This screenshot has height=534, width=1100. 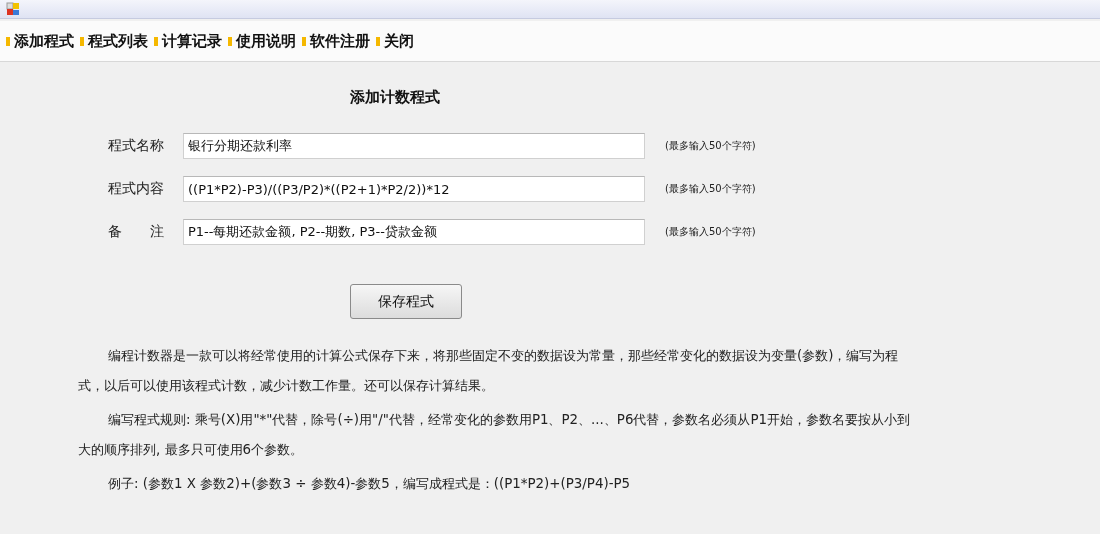 What do you see at coordinates (395, 41) in the screenshot?
I see `menu-item: 关闭` at bounding box center [395, 41].